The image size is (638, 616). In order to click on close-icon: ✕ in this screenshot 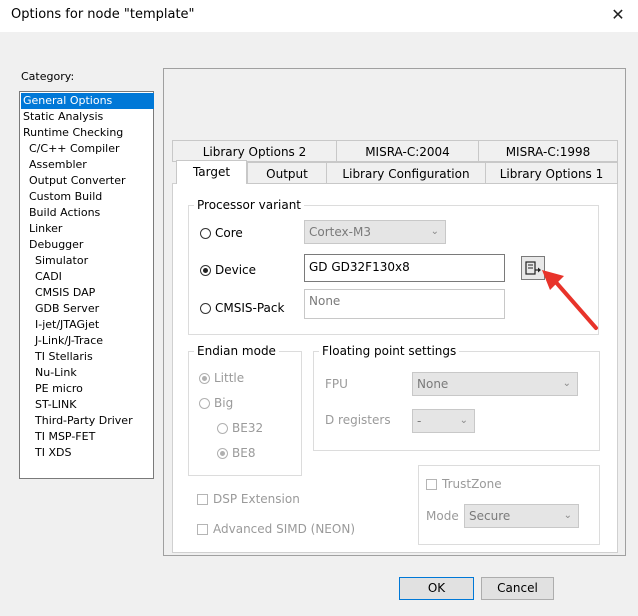, I will do `click(618, 15)`.